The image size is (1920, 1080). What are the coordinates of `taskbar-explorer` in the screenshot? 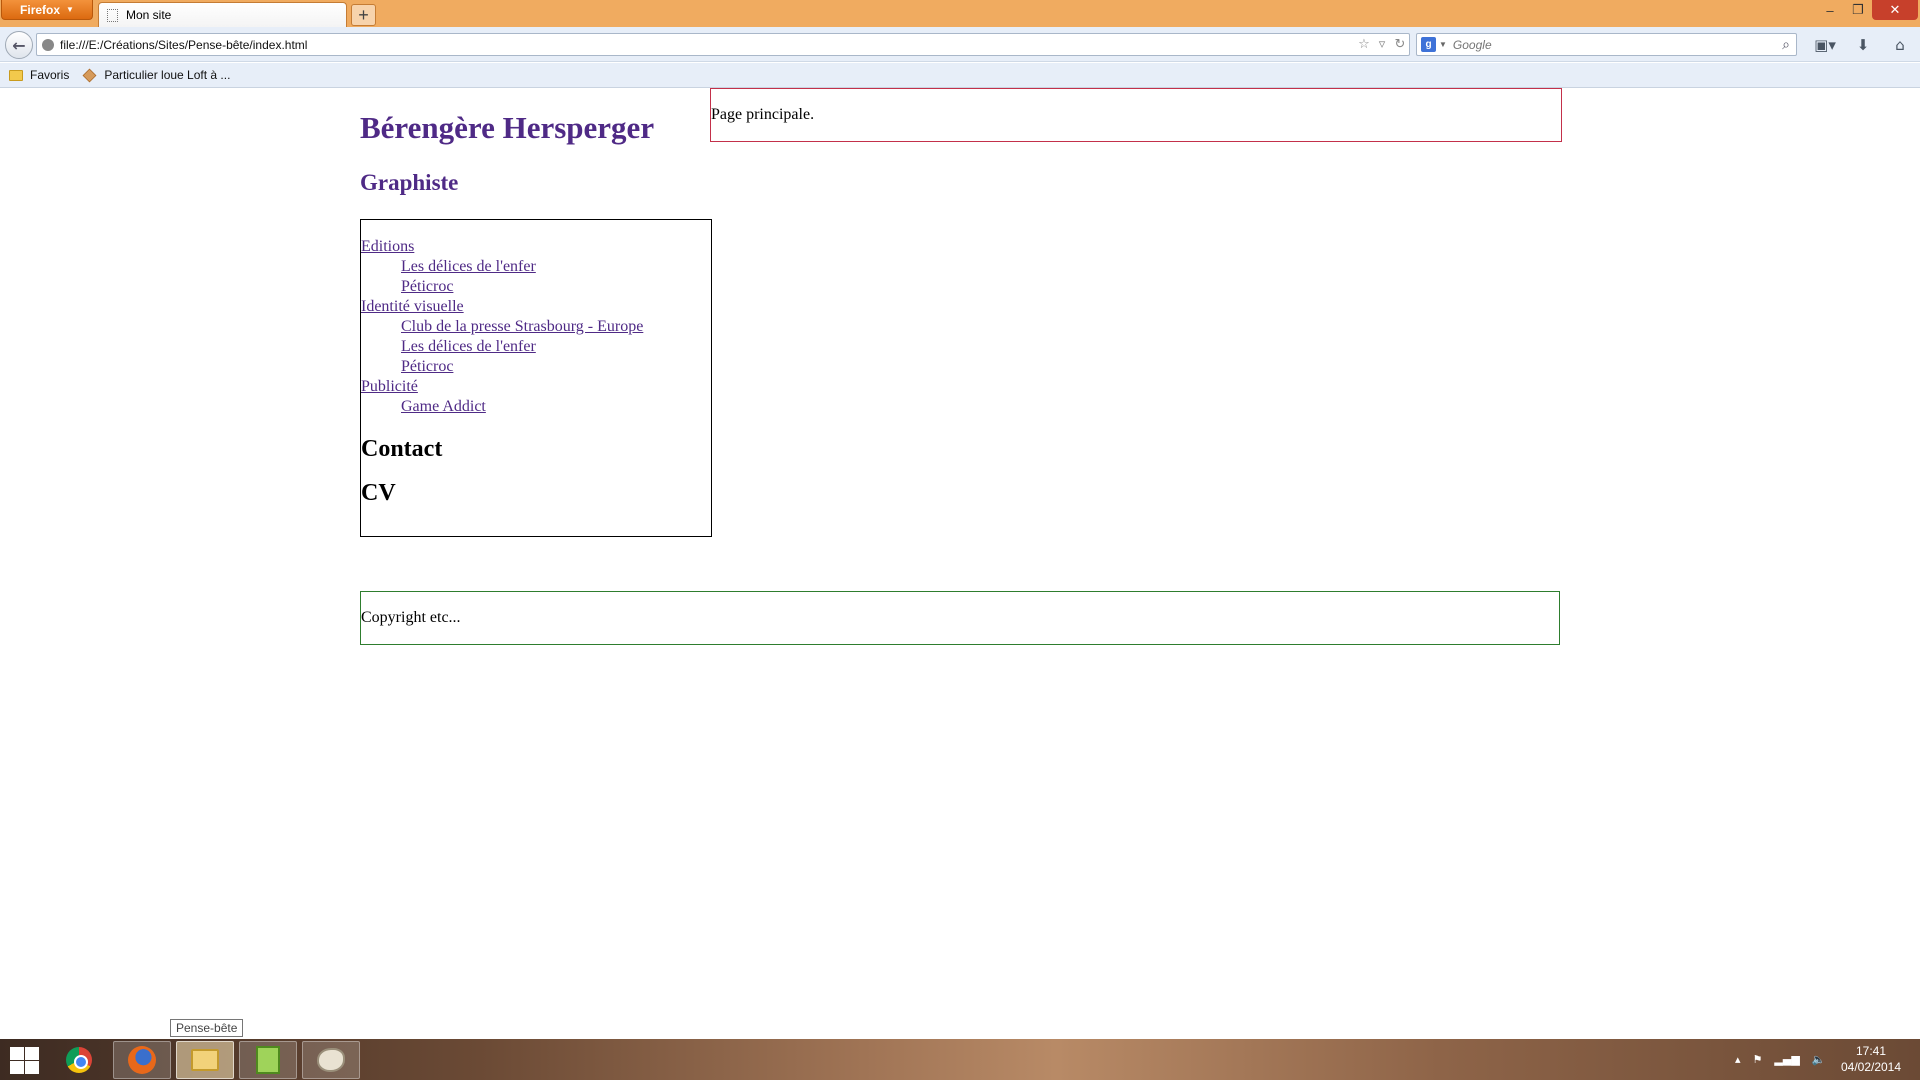 It's located at (205, 1060).